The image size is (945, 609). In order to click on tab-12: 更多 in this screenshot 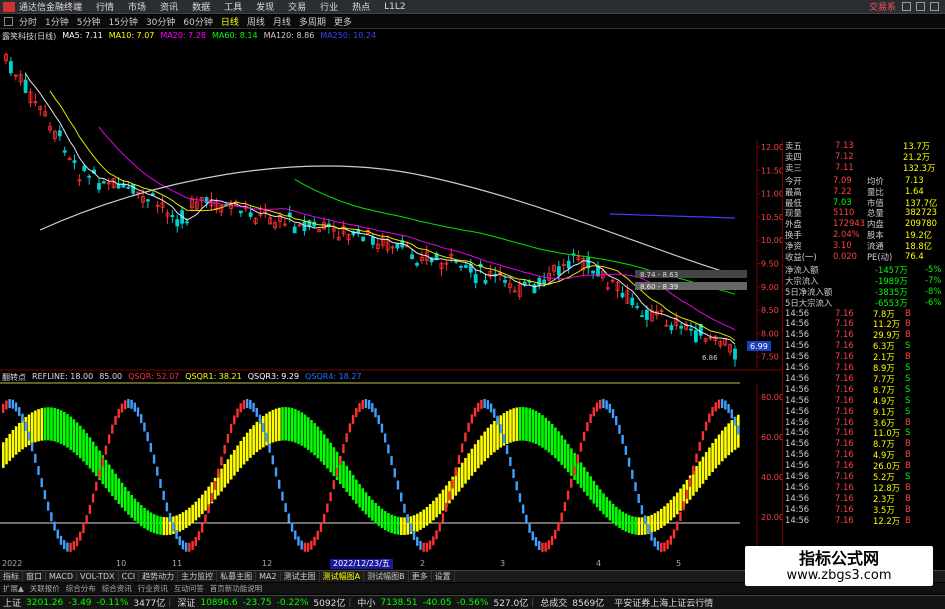, I will do `click(420, 576)`.